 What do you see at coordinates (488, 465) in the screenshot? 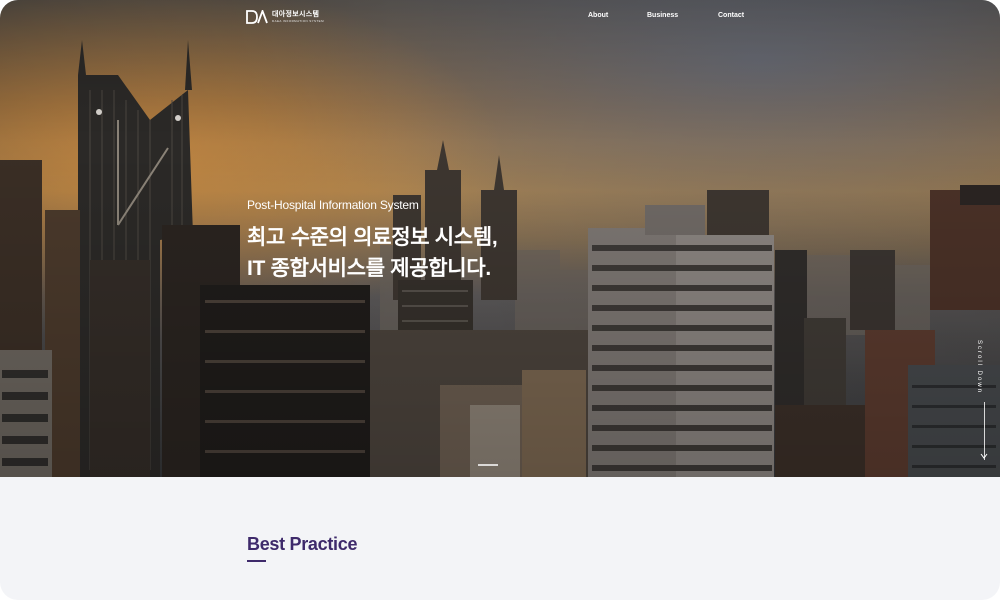
I see `slide-indicator` at bounding box center [488, 465].